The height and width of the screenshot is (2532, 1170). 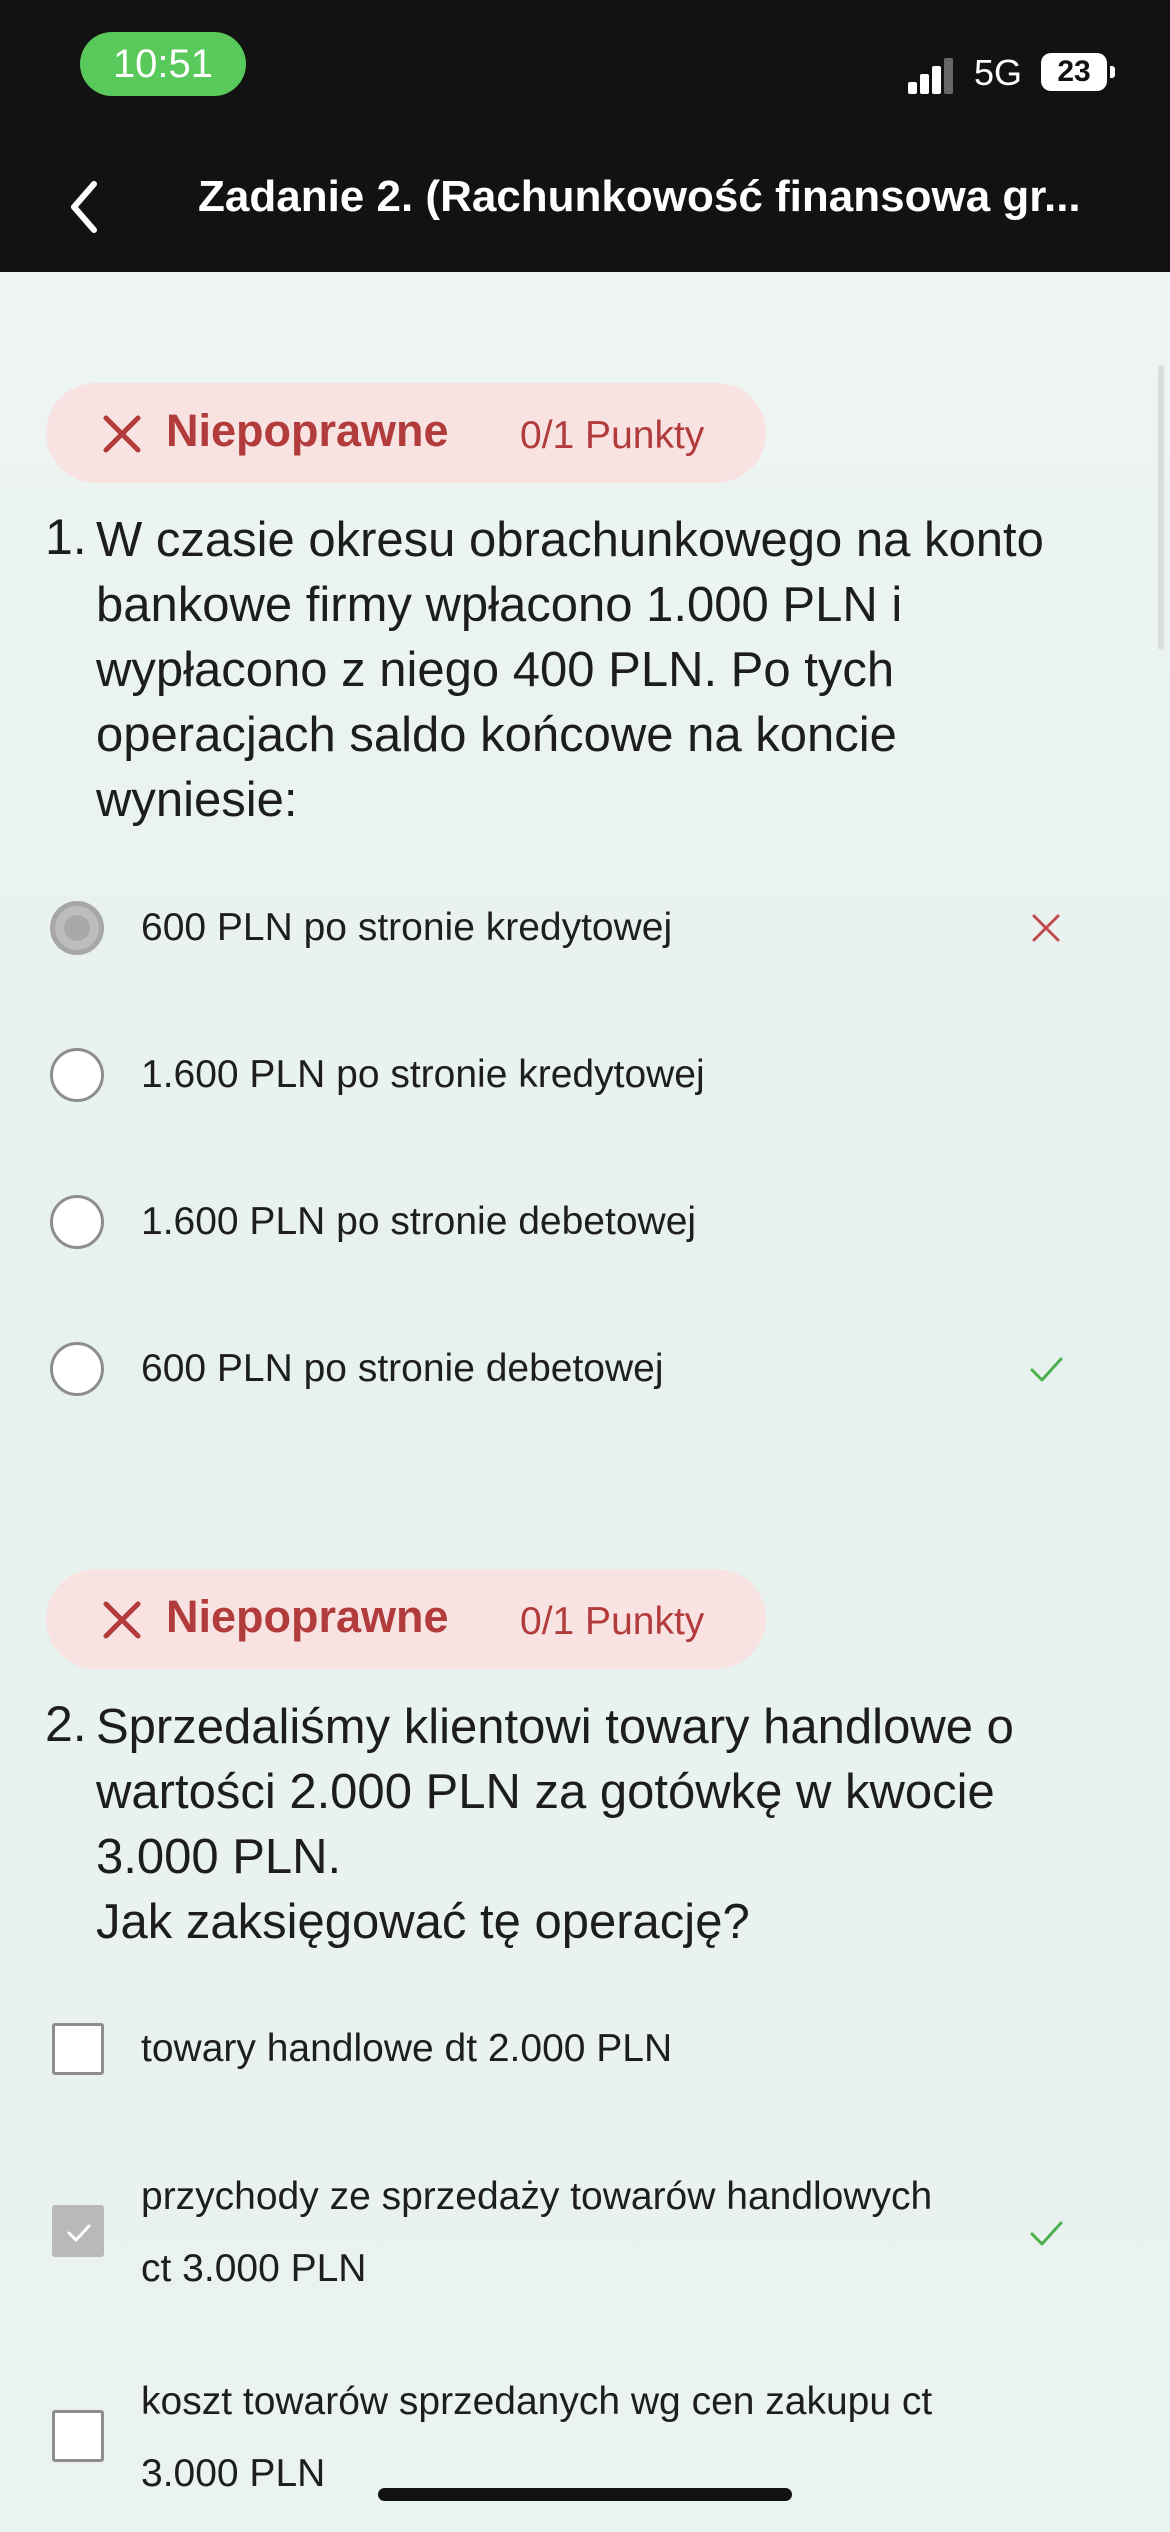 I want to click on option-label: 600 PLN po stronie kredytowej, so click(x=407, y=927).